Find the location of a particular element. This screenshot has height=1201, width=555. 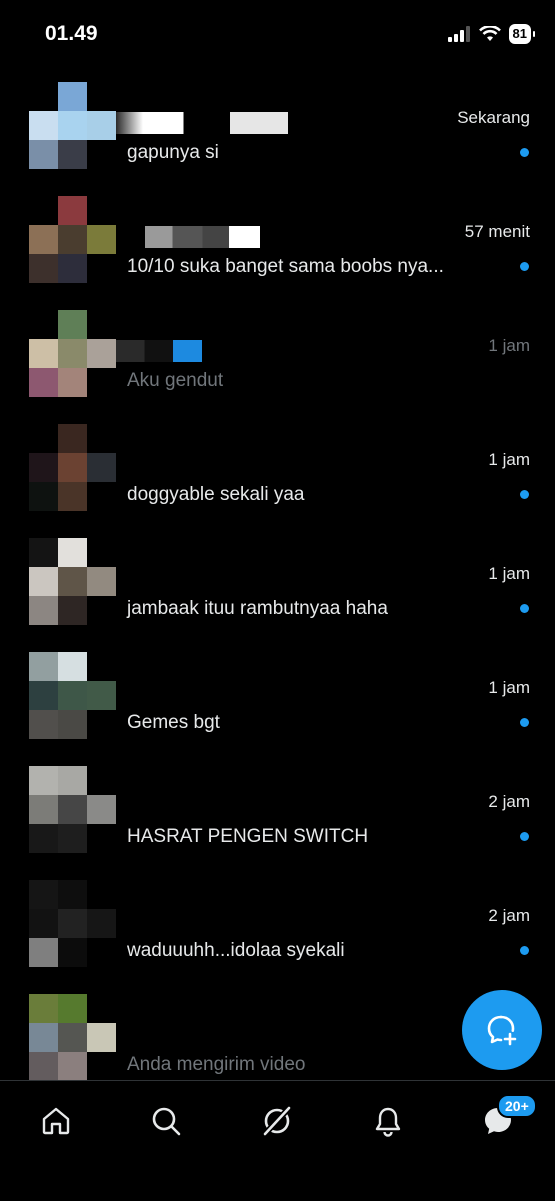

conversation-row: 2 jam waduuuhh...idolaa syekali is located at coordinates (277, 933).